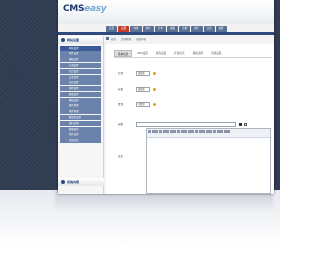  What do you see at coordinates (73, 40) in the screenshot?
I see `sidebar-header-label: 网站设置` at bounding box center [73, 40].